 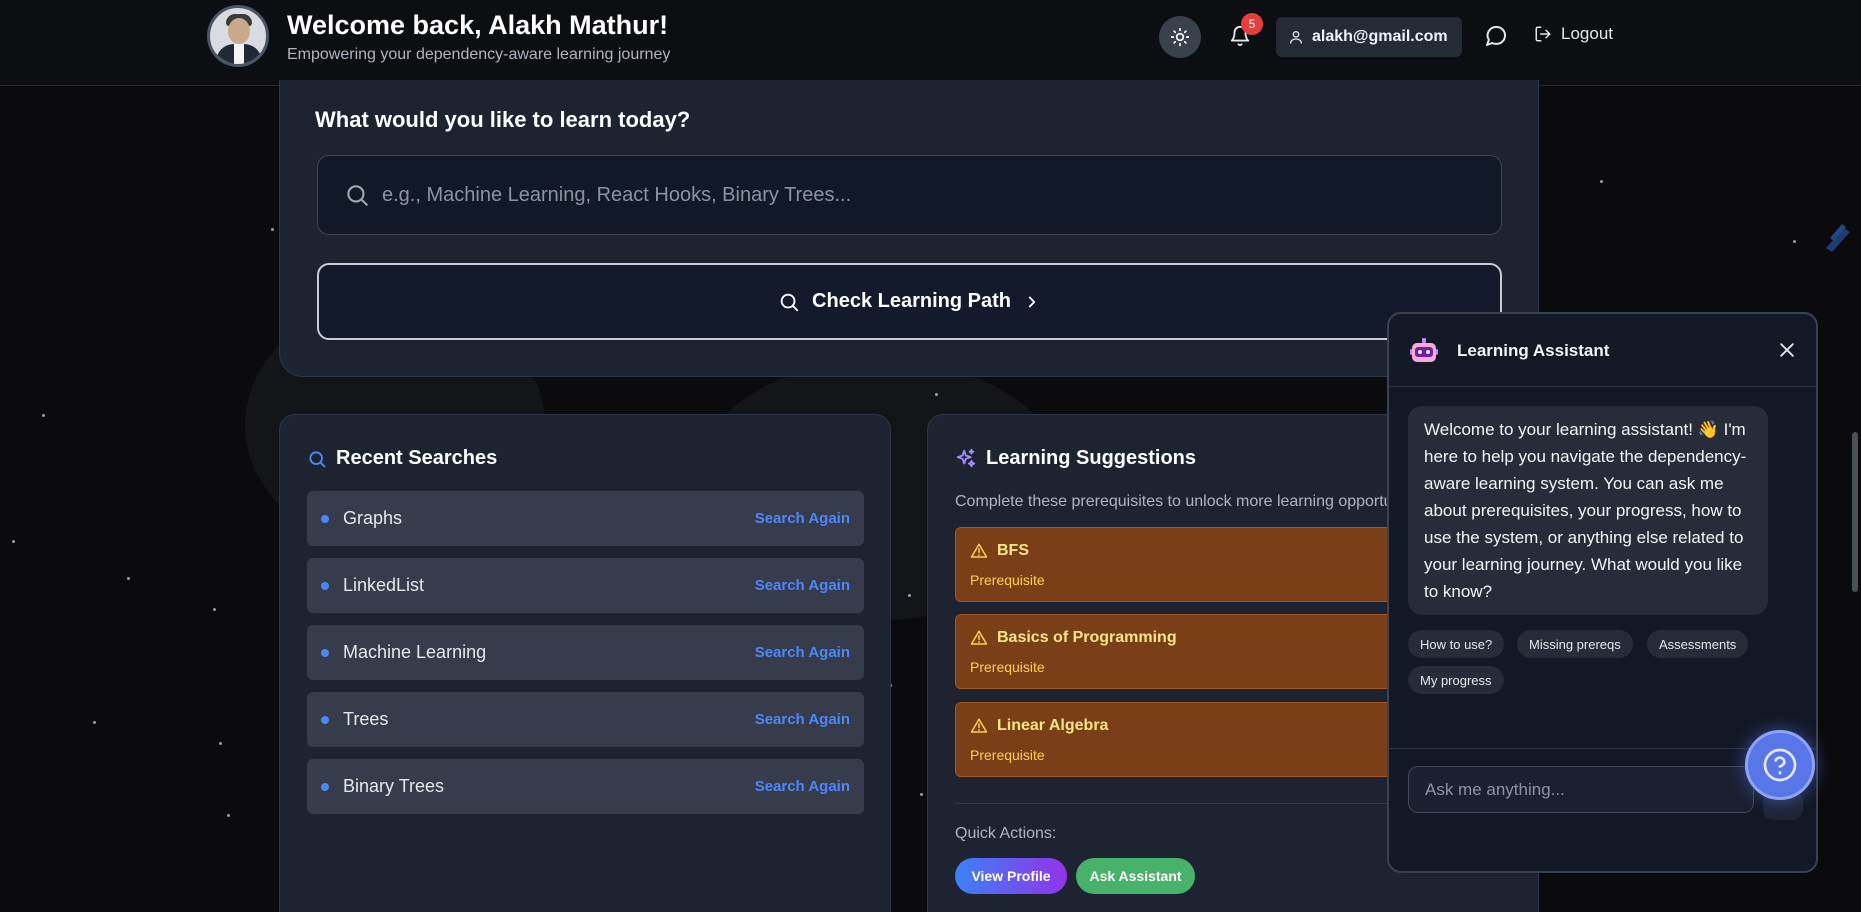 I want to click on recent-searches-heading: Recent Searches, so click(x=402, y=458).